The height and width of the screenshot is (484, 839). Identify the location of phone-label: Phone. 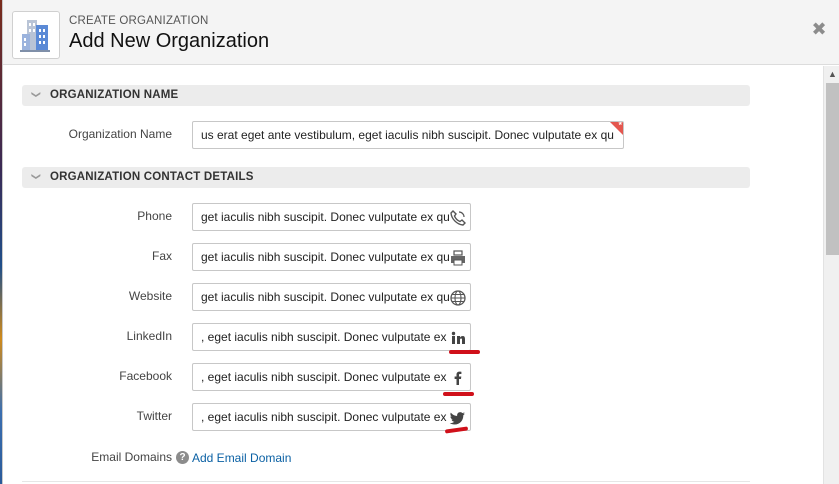
(154, 216).